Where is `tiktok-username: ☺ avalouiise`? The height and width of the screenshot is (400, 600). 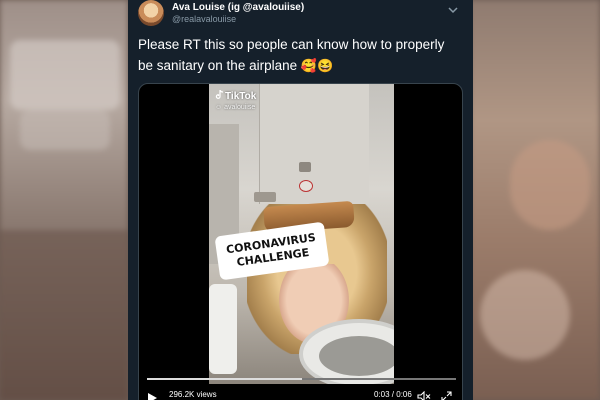 tiktok-username: ☺ avalouiise is located at coordinates (235, 107).